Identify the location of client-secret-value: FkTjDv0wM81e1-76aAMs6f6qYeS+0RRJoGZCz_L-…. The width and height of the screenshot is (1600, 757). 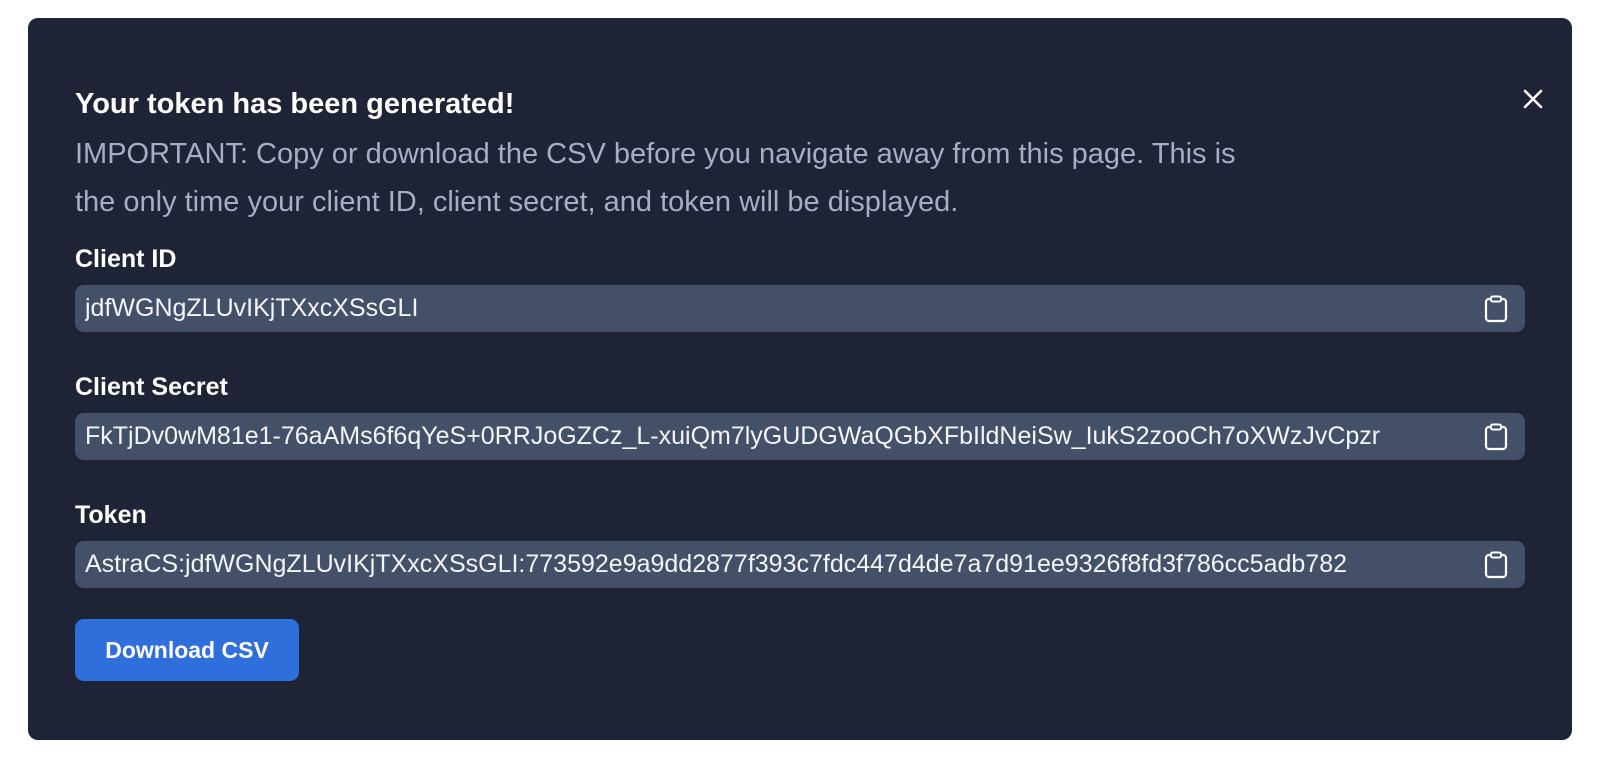
(765, 436).